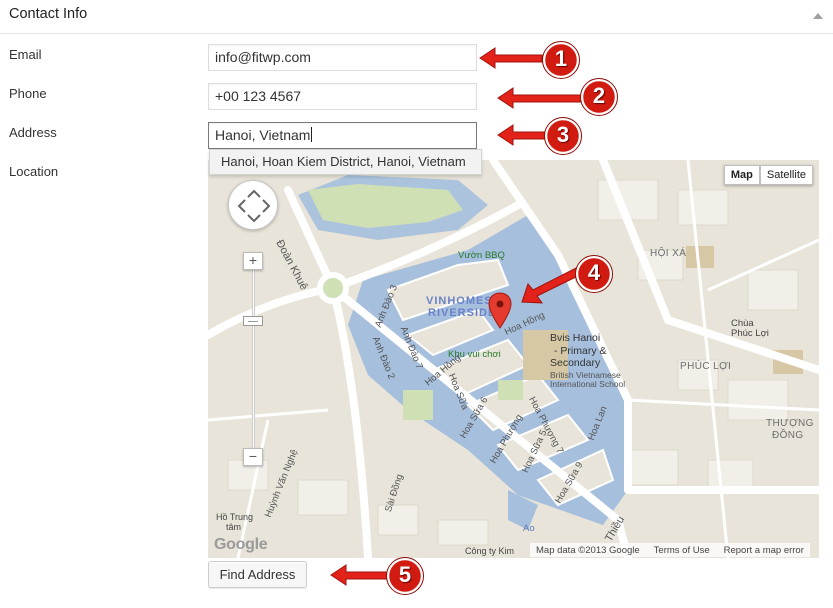 This screenshot has width=833, height=608. What do you see at coordinates (682, 550) in the screenshot?
I see `terms-of-use-link: Terms of Use` at bounding box center [682, 550].